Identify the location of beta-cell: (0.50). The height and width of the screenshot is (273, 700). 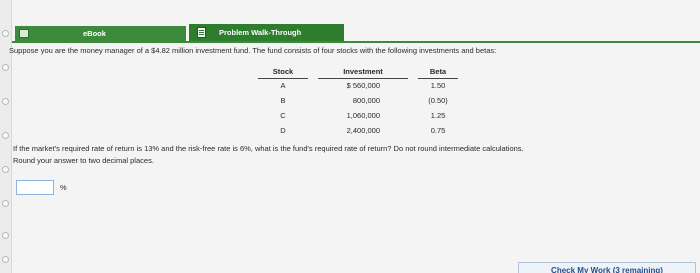
(438, 100).